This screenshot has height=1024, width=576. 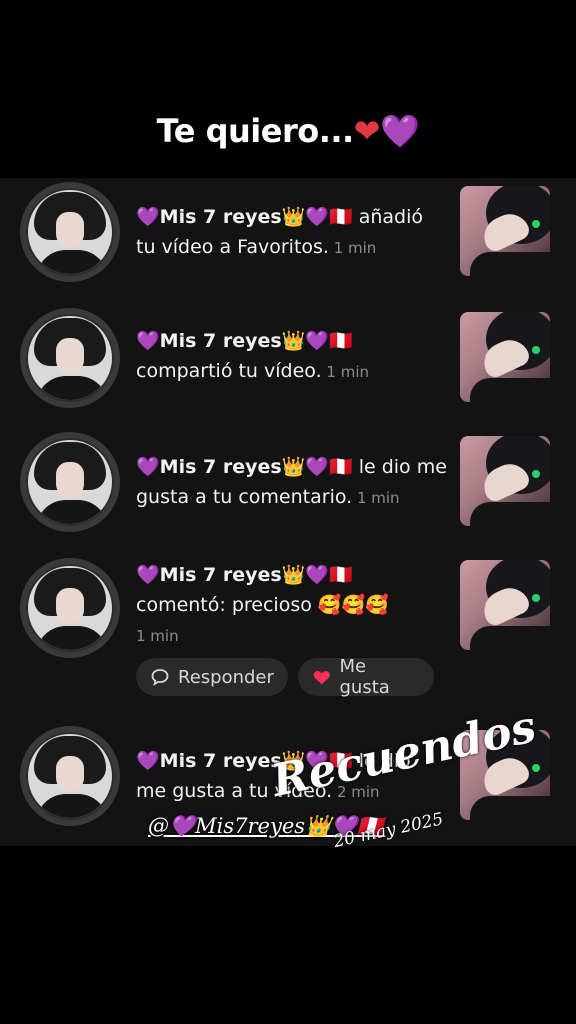 I want to click on bandaged-heart-icon: ❤, so click(x=367, y=131).